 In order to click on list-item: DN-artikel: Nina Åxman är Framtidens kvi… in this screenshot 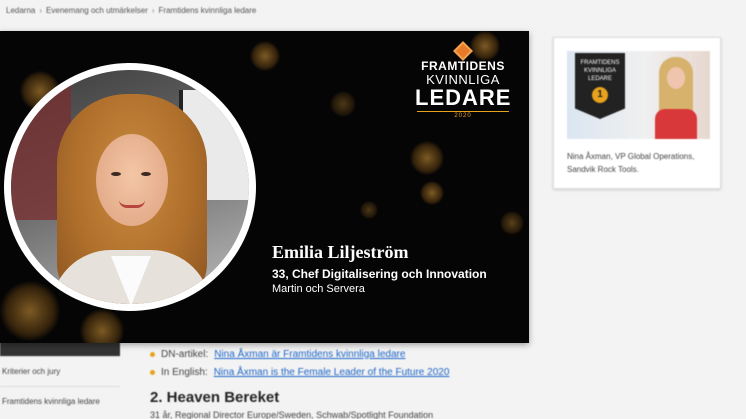, I will do `click(299, 354)`.